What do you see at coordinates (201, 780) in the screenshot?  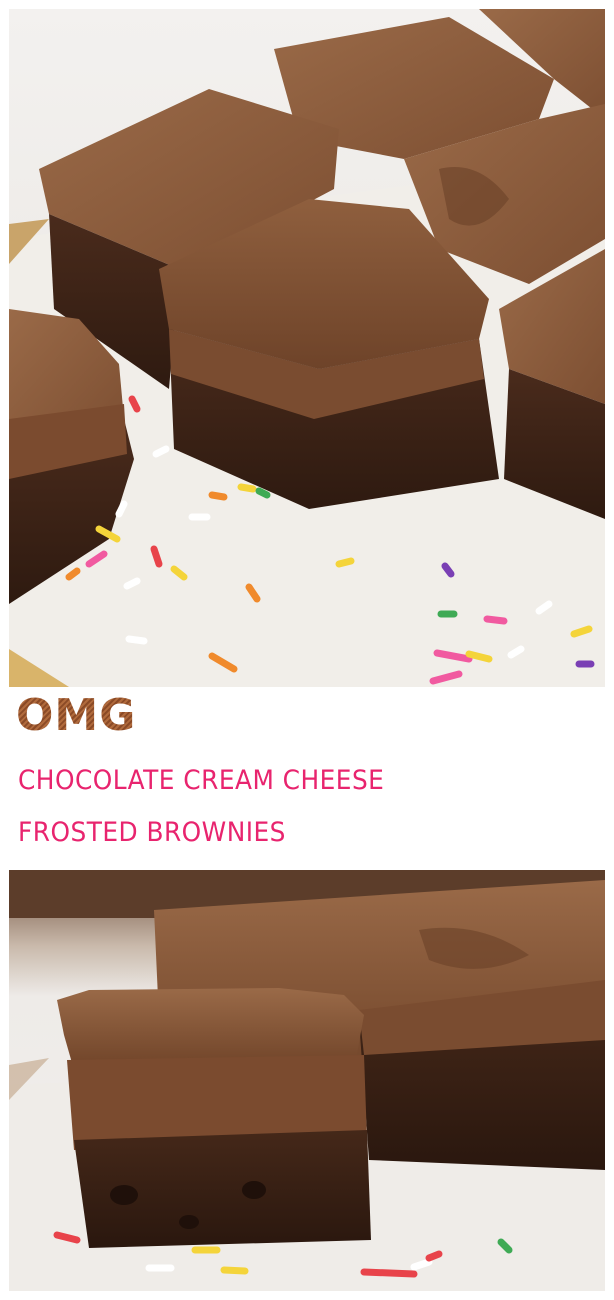 I see `subtitle-line-1: CHOCOLATE CREAM CHEESE` at bounding box center [201, 780].